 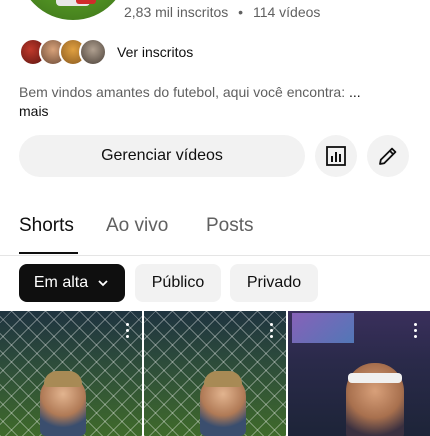 I want to click on channel-stats: 2,83 mil inscritos • 114 vídeos, so click(x=222, y=12).